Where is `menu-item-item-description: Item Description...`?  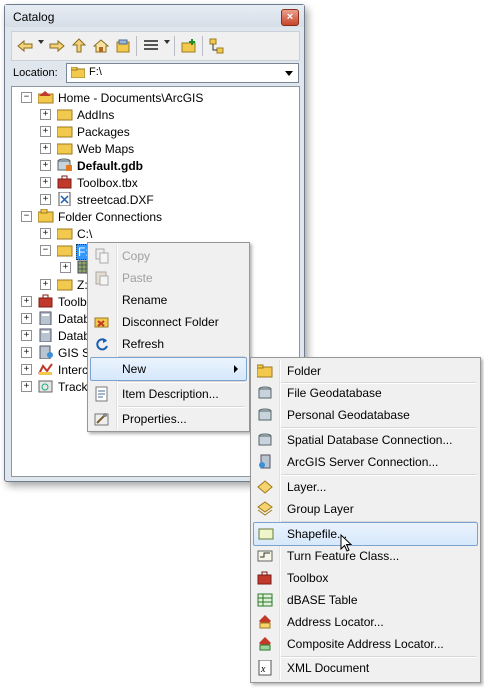
menu-item-item-description: Item Description... is located at coordinates (168, 394).